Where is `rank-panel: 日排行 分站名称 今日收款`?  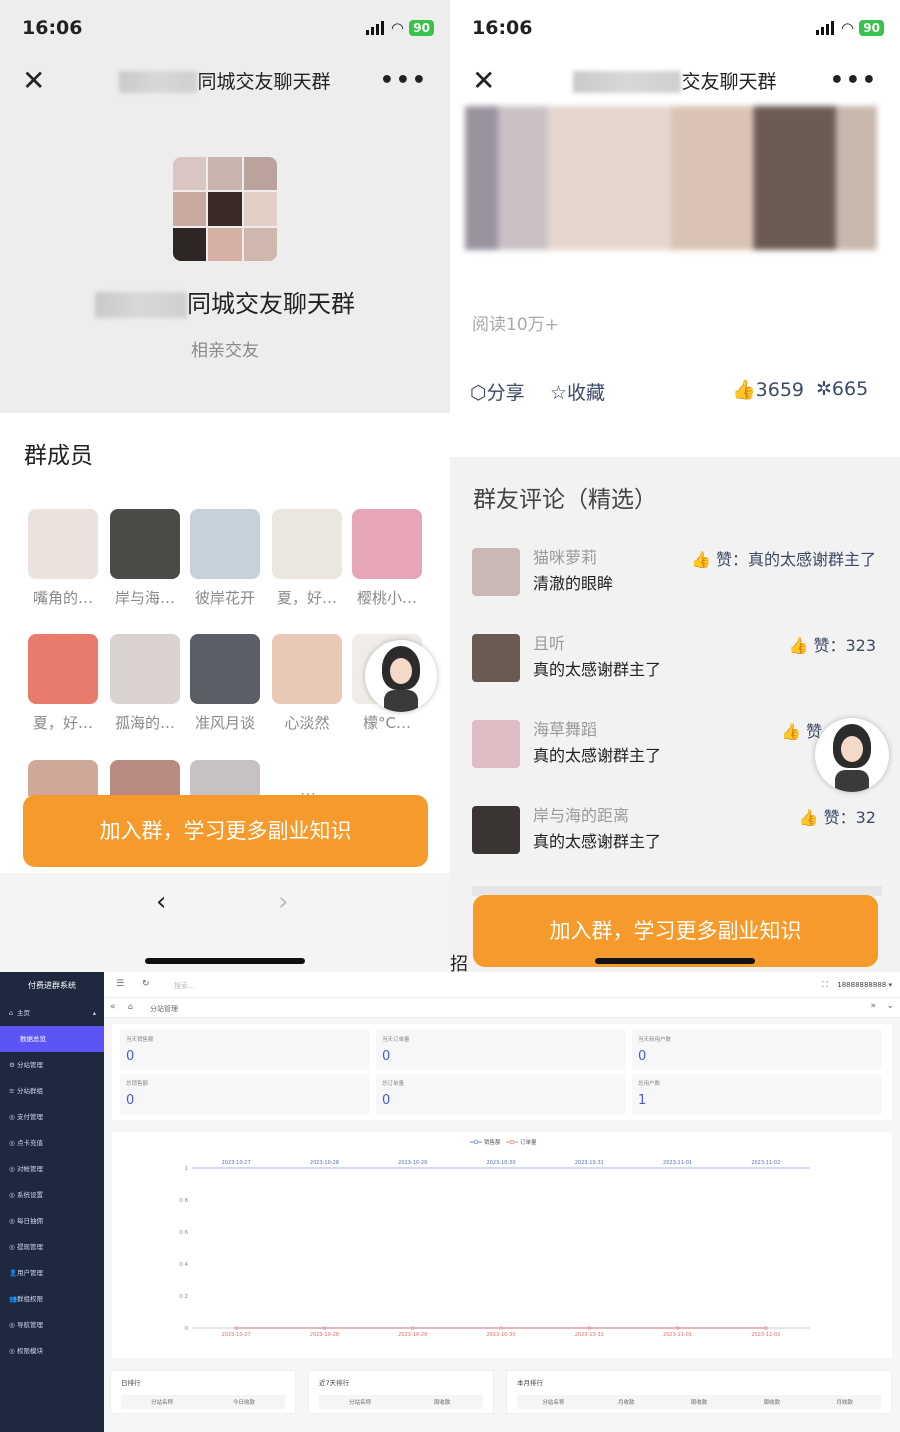
rank-panel: 日排行 分站名称 今日收款 is located at coordinates (203, 1392).